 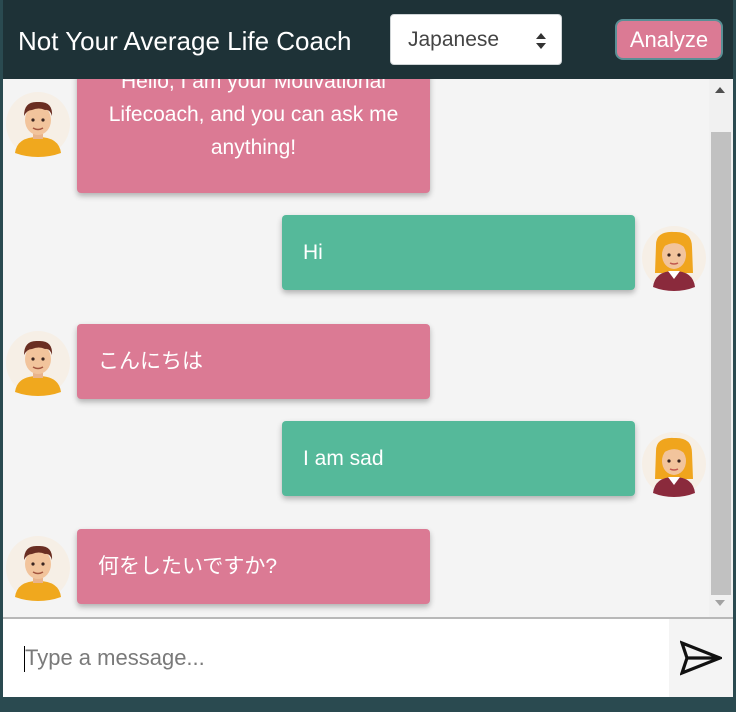 I want to click on language-select: Japanese, so click(x=476, y=39).